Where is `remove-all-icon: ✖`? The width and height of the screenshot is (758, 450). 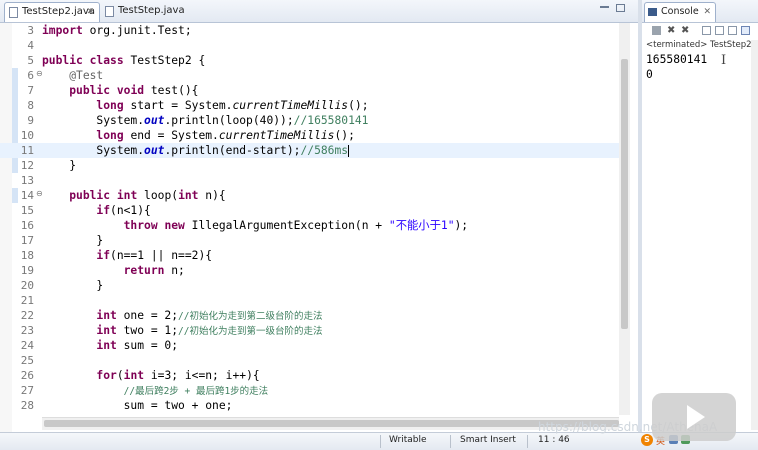
remove-all-icon: ✖ is located at coordinates (685, 31).